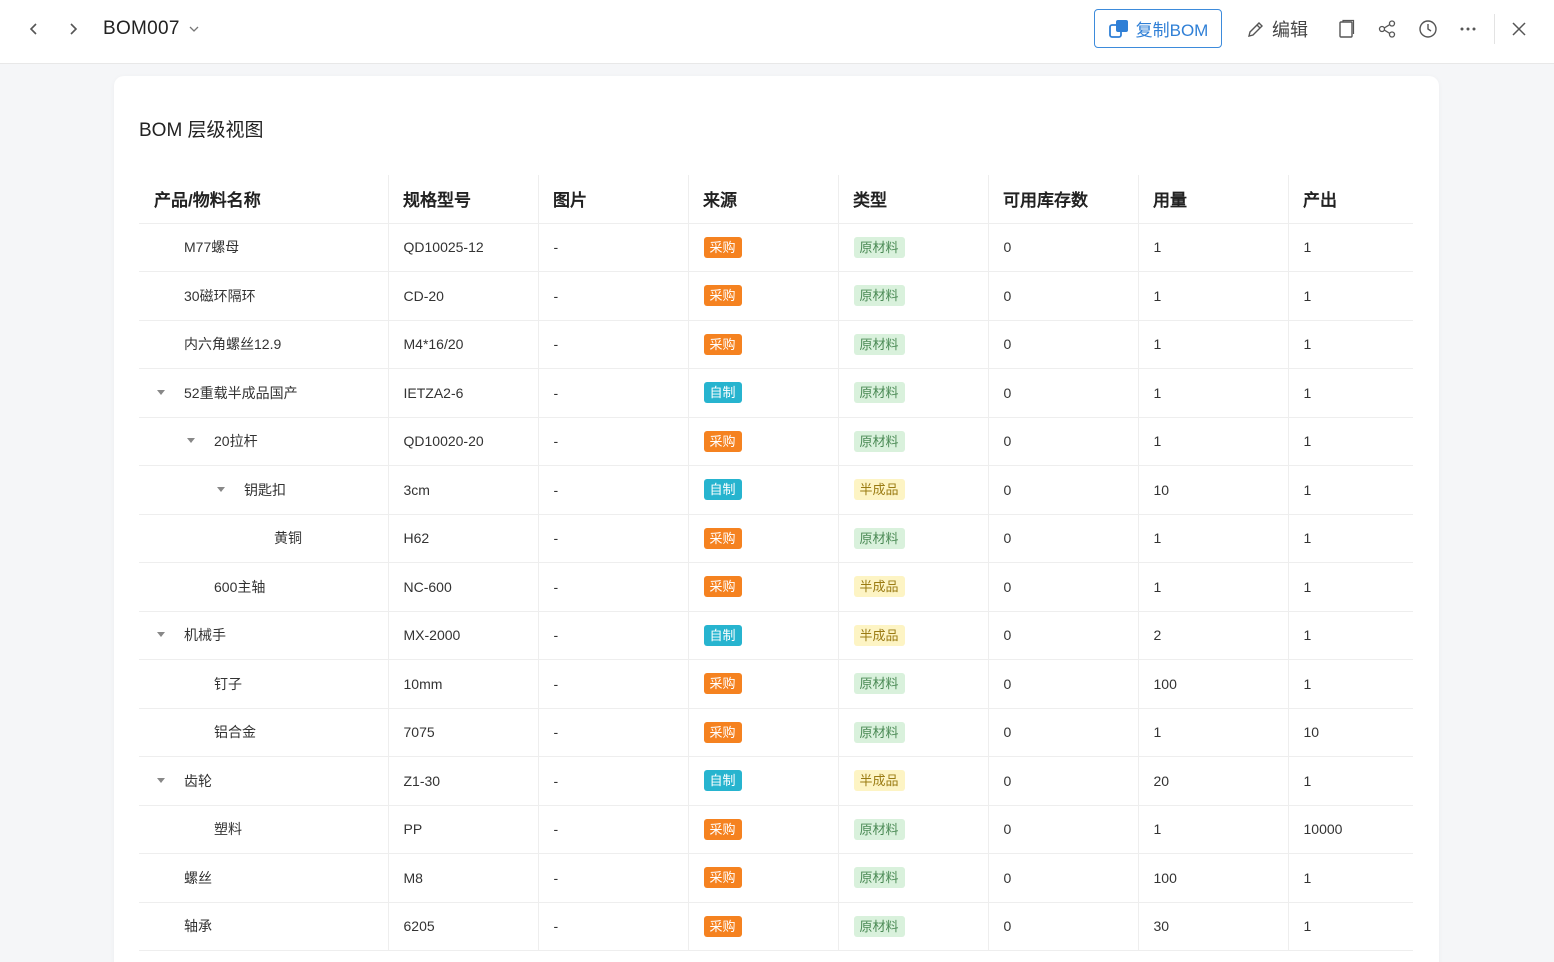 The image size is (1554, 962). Describe the element at coordinates (1213, 199) in the screenshot. I see `column-header-usage: 用量` at that location.